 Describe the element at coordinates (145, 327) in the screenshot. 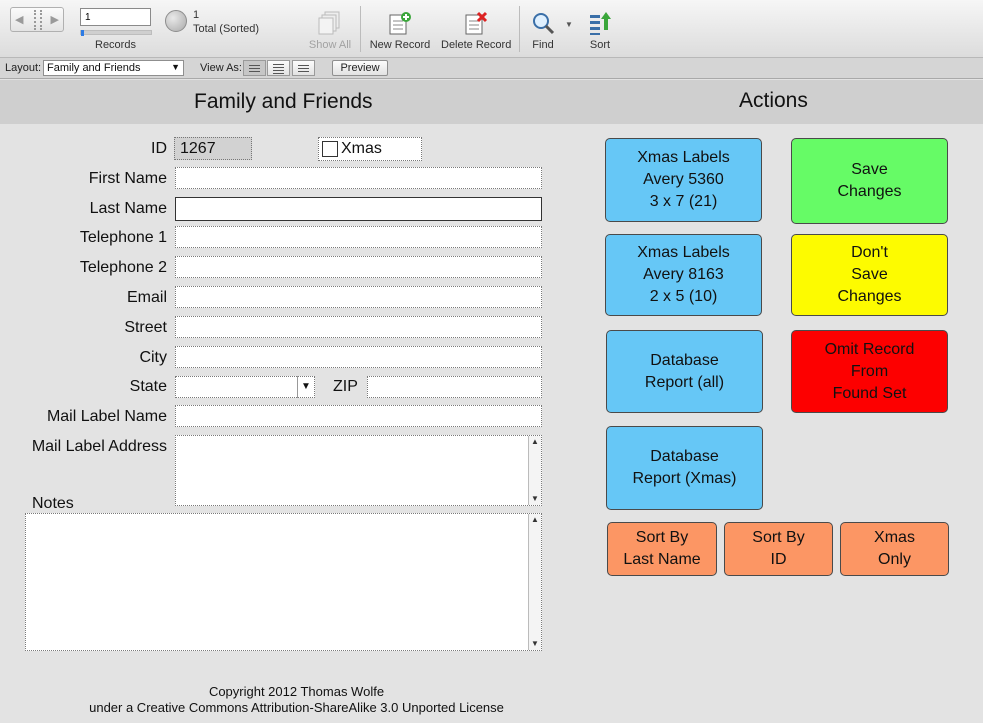

I see `street-label: Street` at that location.